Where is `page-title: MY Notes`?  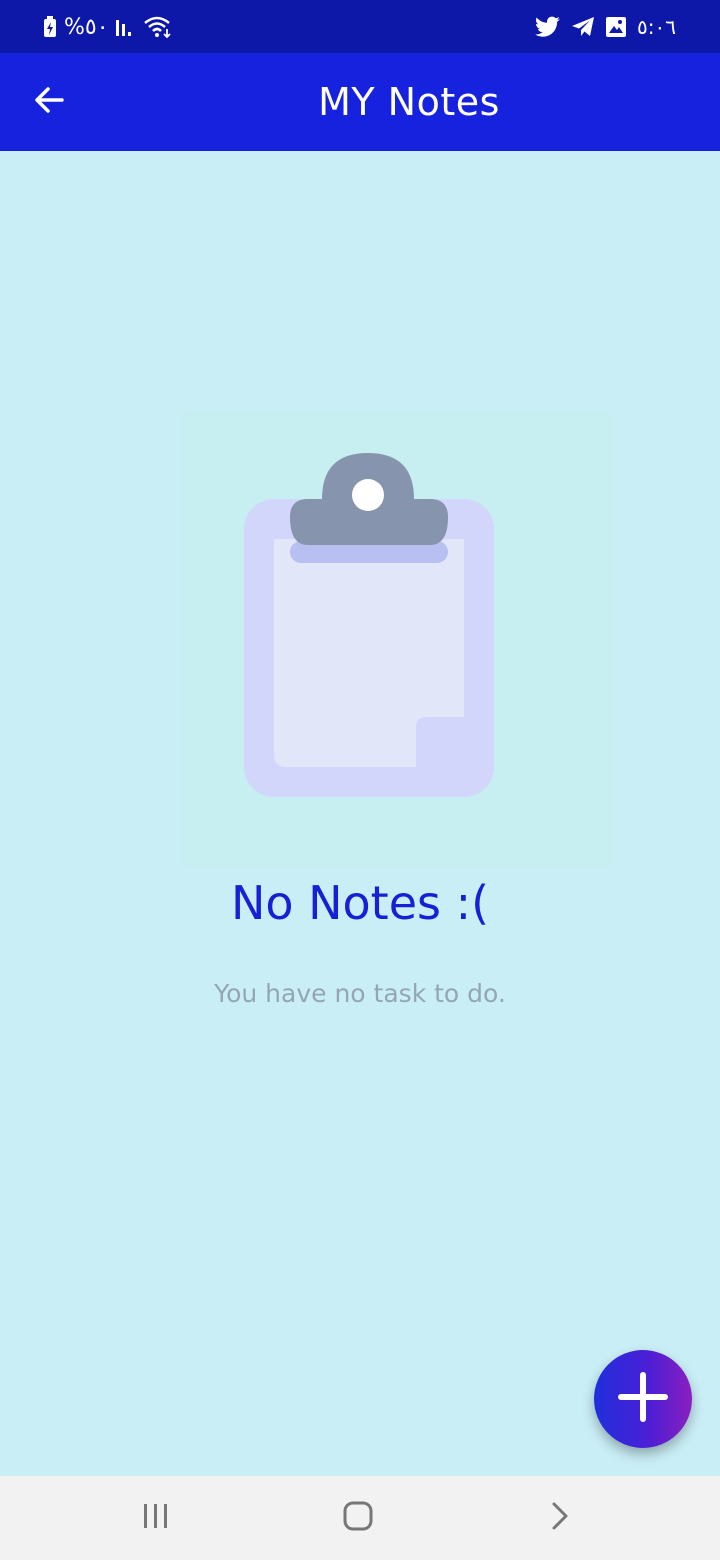 page-title: MY Notes is located at coordinates (409, 102).